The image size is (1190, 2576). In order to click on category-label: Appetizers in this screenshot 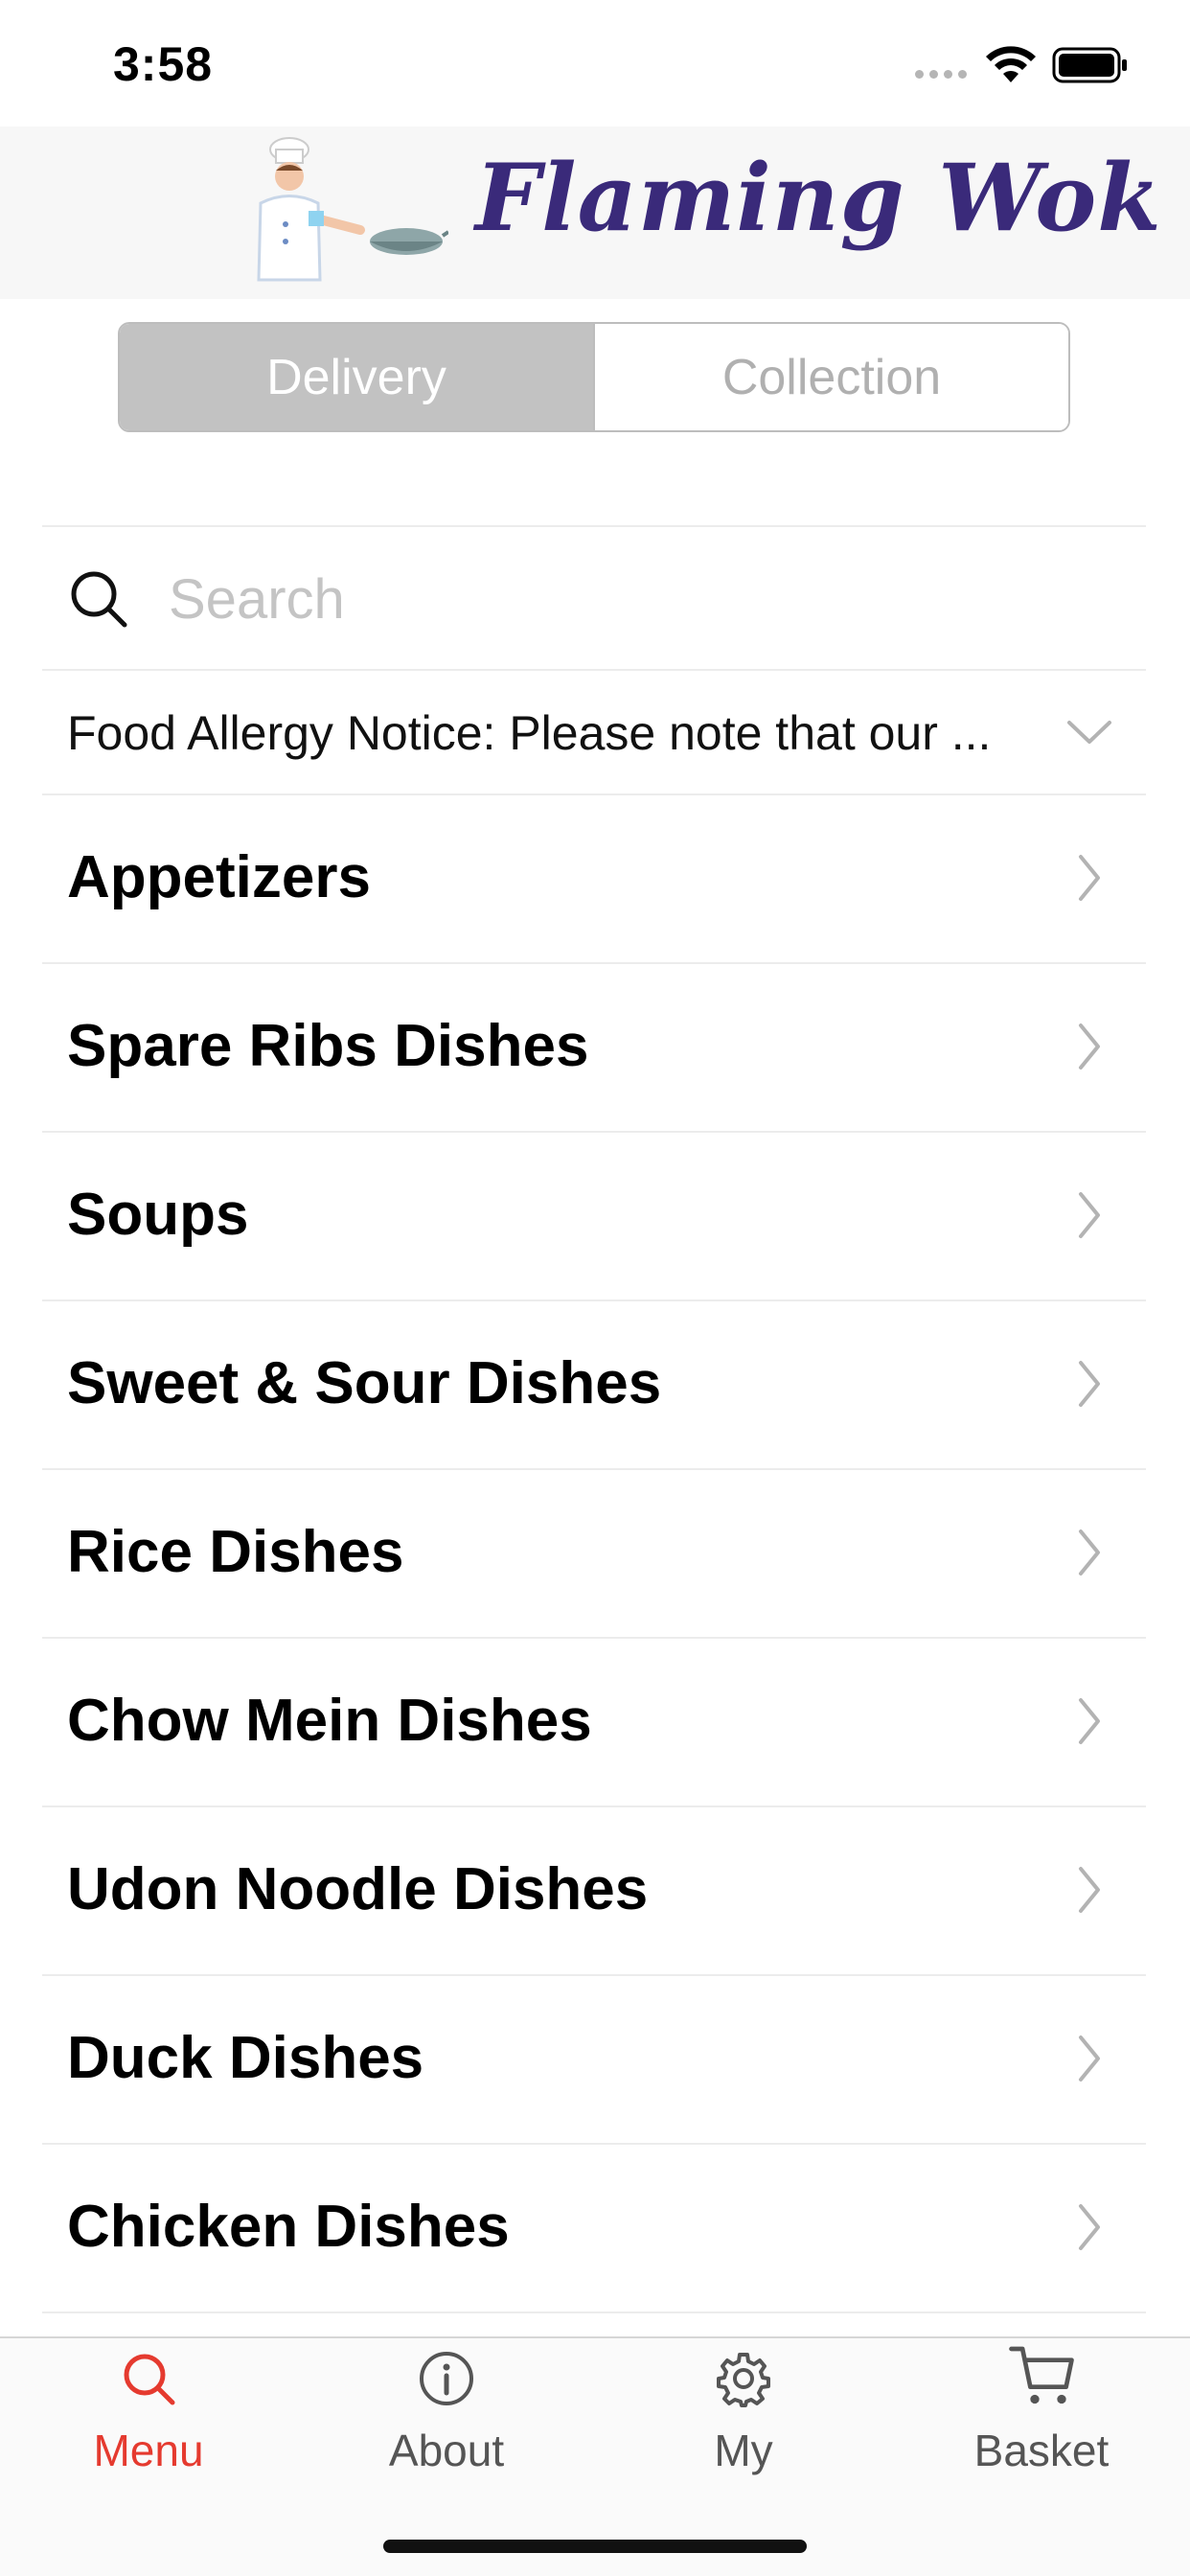, I will do `click(219, 877)`.